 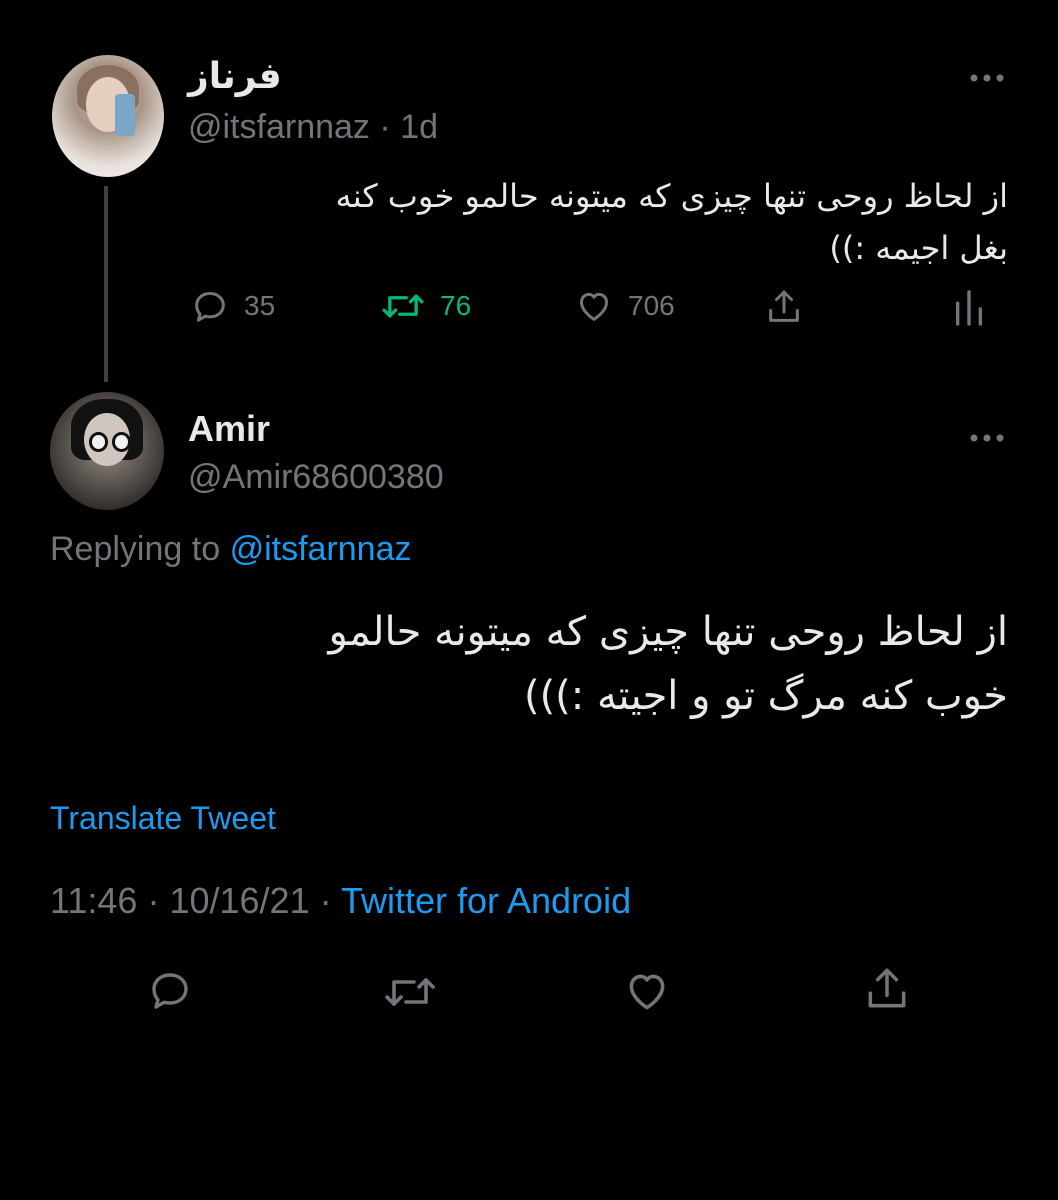 I want to click on parent-time: 1d, so click(x=419, y=127).